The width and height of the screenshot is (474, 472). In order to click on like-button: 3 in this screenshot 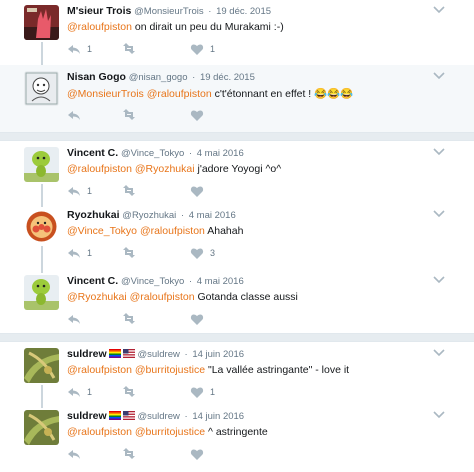, I will do `click(202, 253)`.